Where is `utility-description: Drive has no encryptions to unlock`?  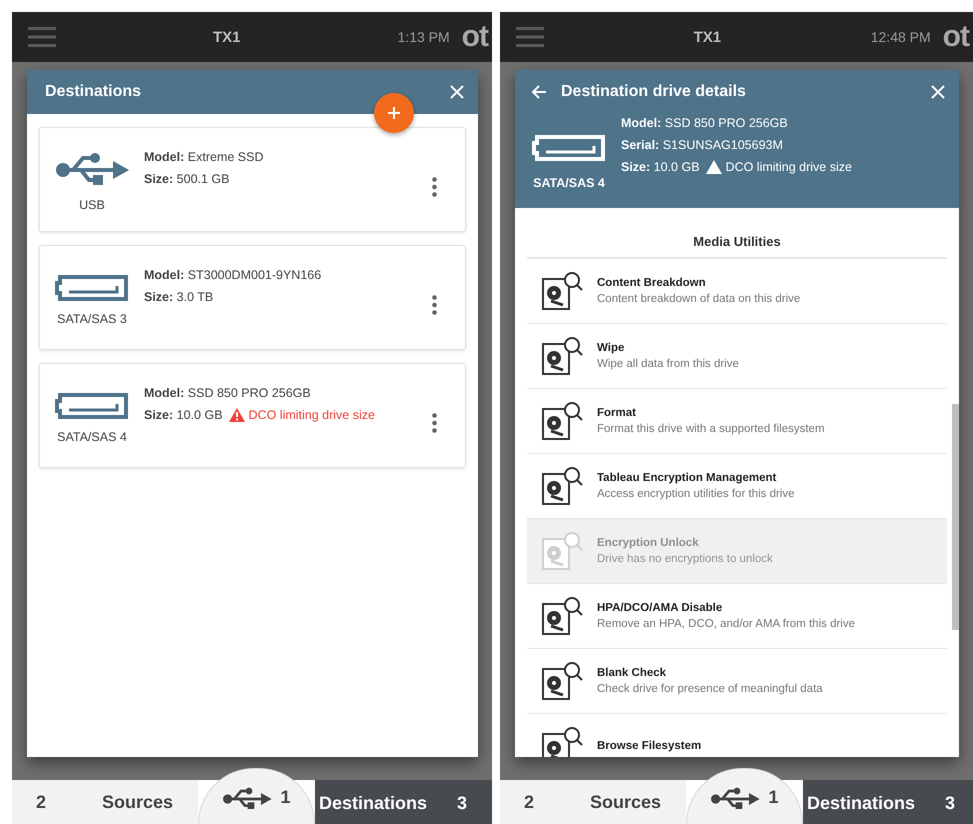
utility-description: Drive has no encryptions to unlock is located at coordinates (685, 559).